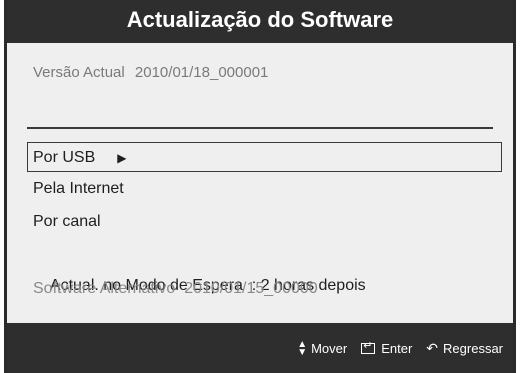 This screenshot has height=373, width=520. What do you see at coordinates (67, 221) in the screenshot?
I see `menu-item-label: Por canal` at bounding box center [67, 221].